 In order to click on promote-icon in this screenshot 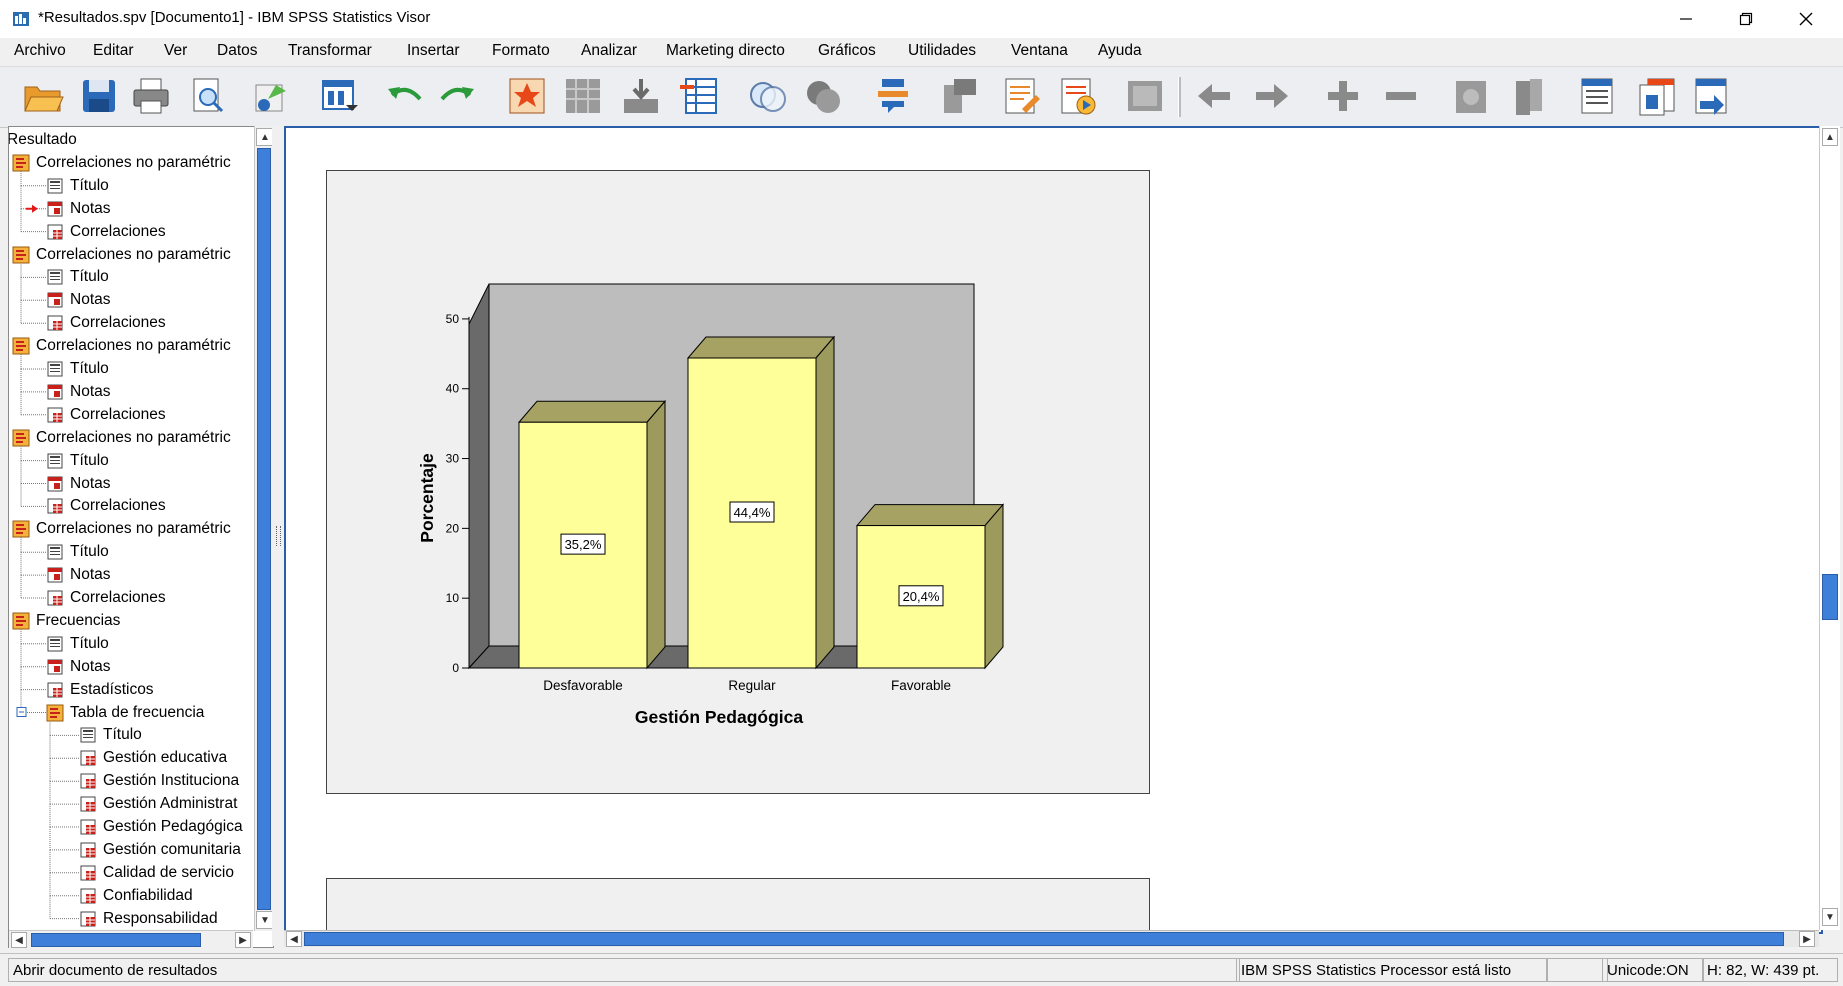, I will do `click(1215, 96)`.